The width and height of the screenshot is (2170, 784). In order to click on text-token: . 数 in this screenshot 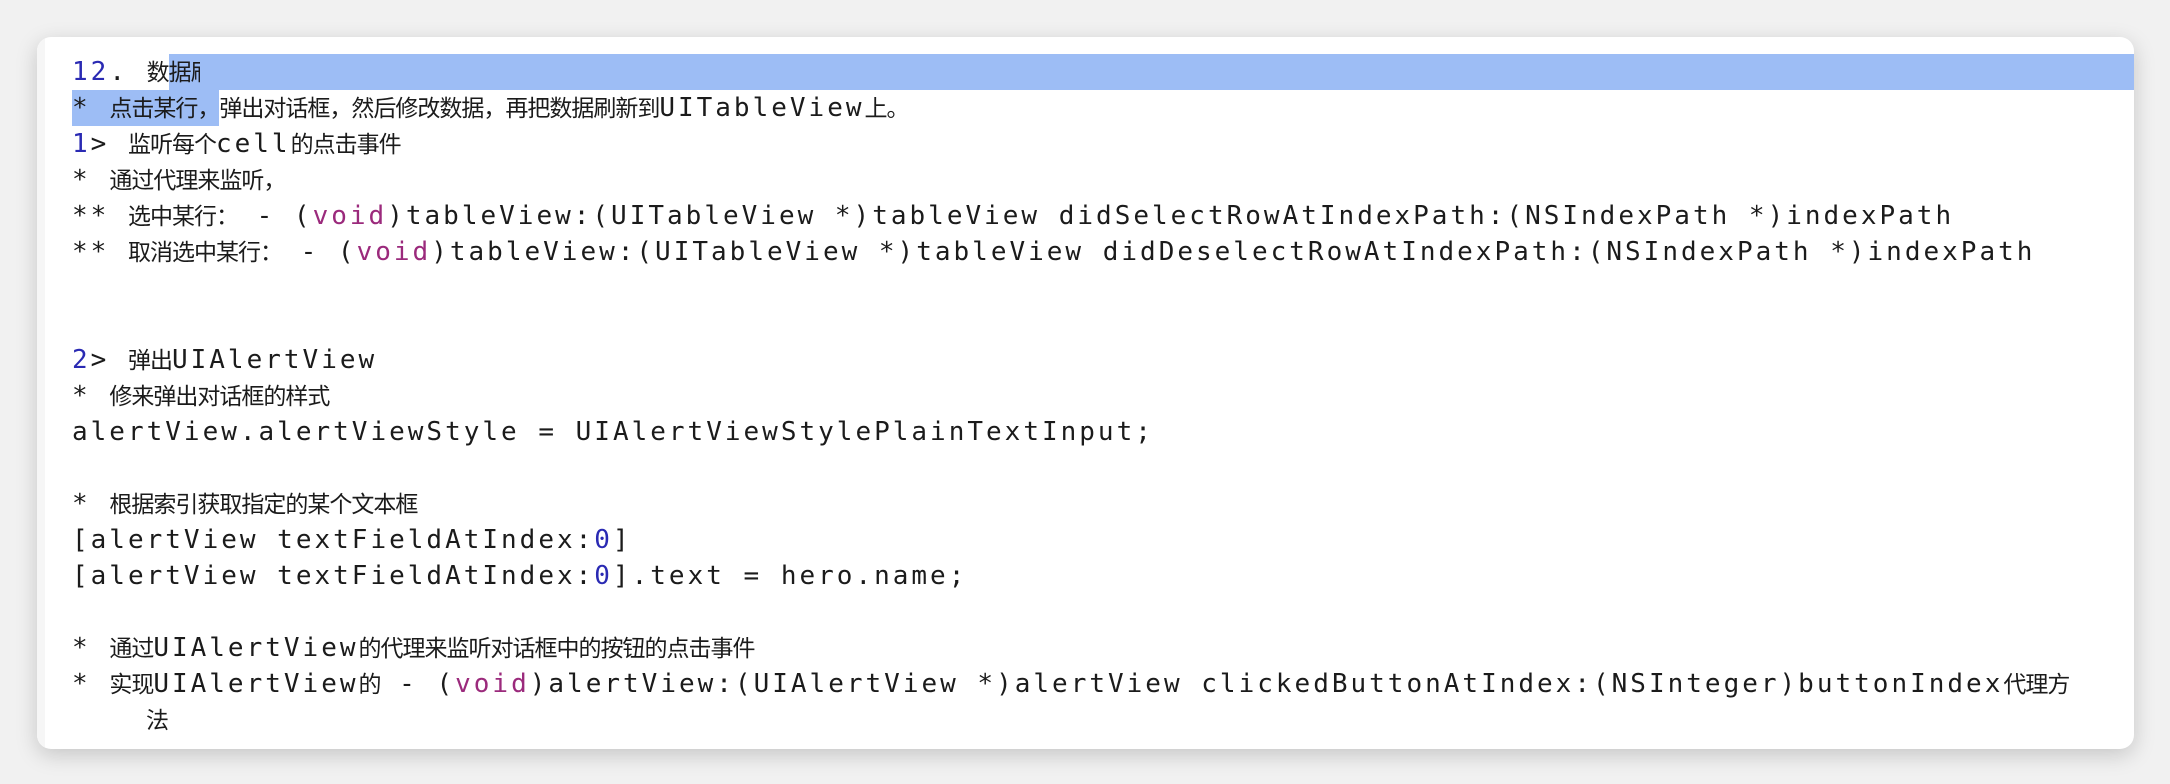, I will do `click(139, 72)`.